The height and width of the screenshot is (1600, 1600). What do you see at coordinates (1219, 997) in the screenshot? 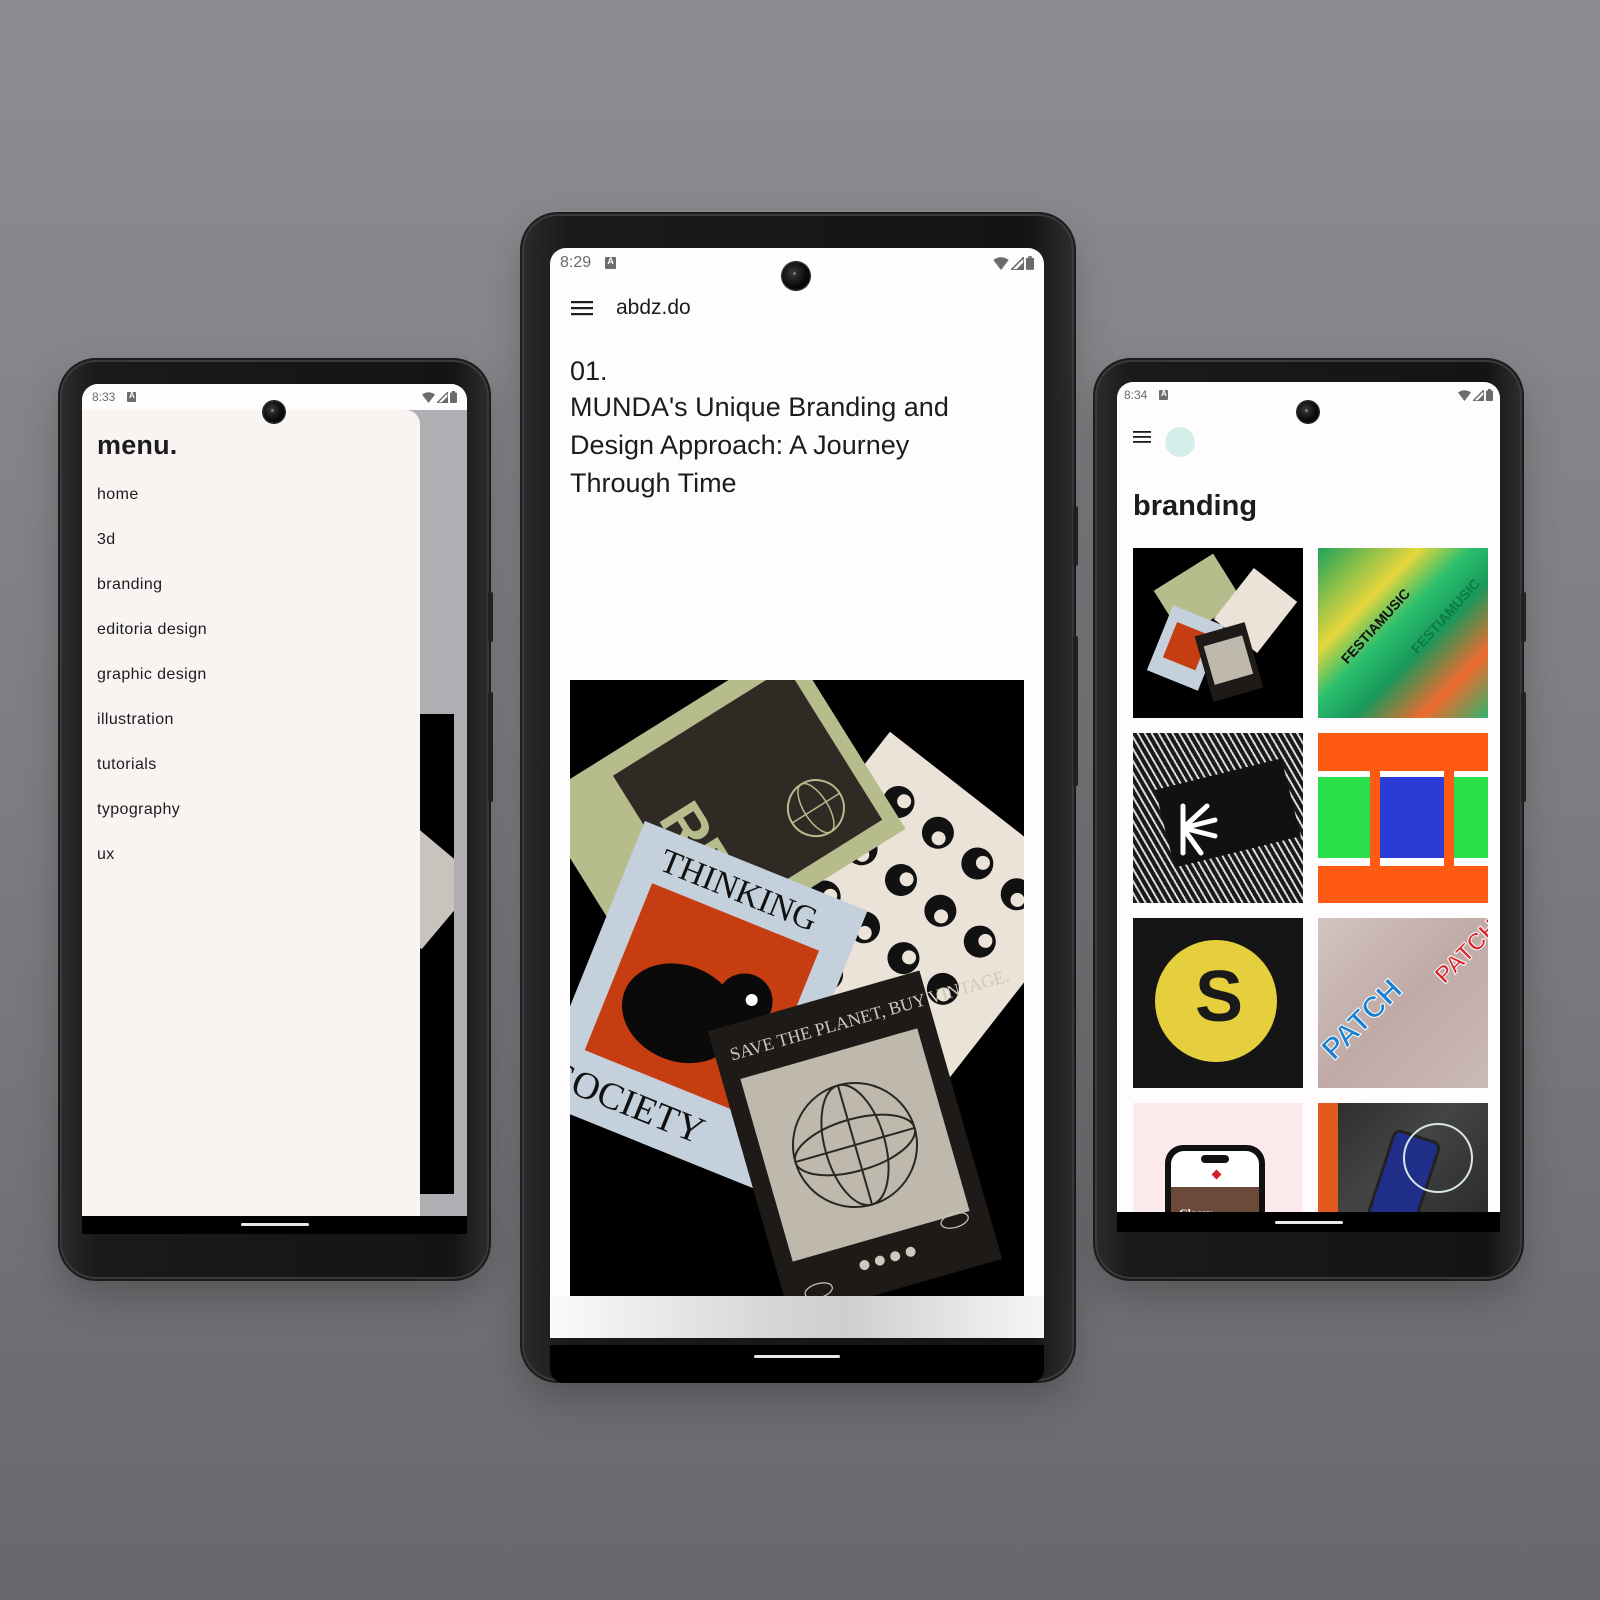
I see `s-letter: S` at bounding box center [1219, 997].